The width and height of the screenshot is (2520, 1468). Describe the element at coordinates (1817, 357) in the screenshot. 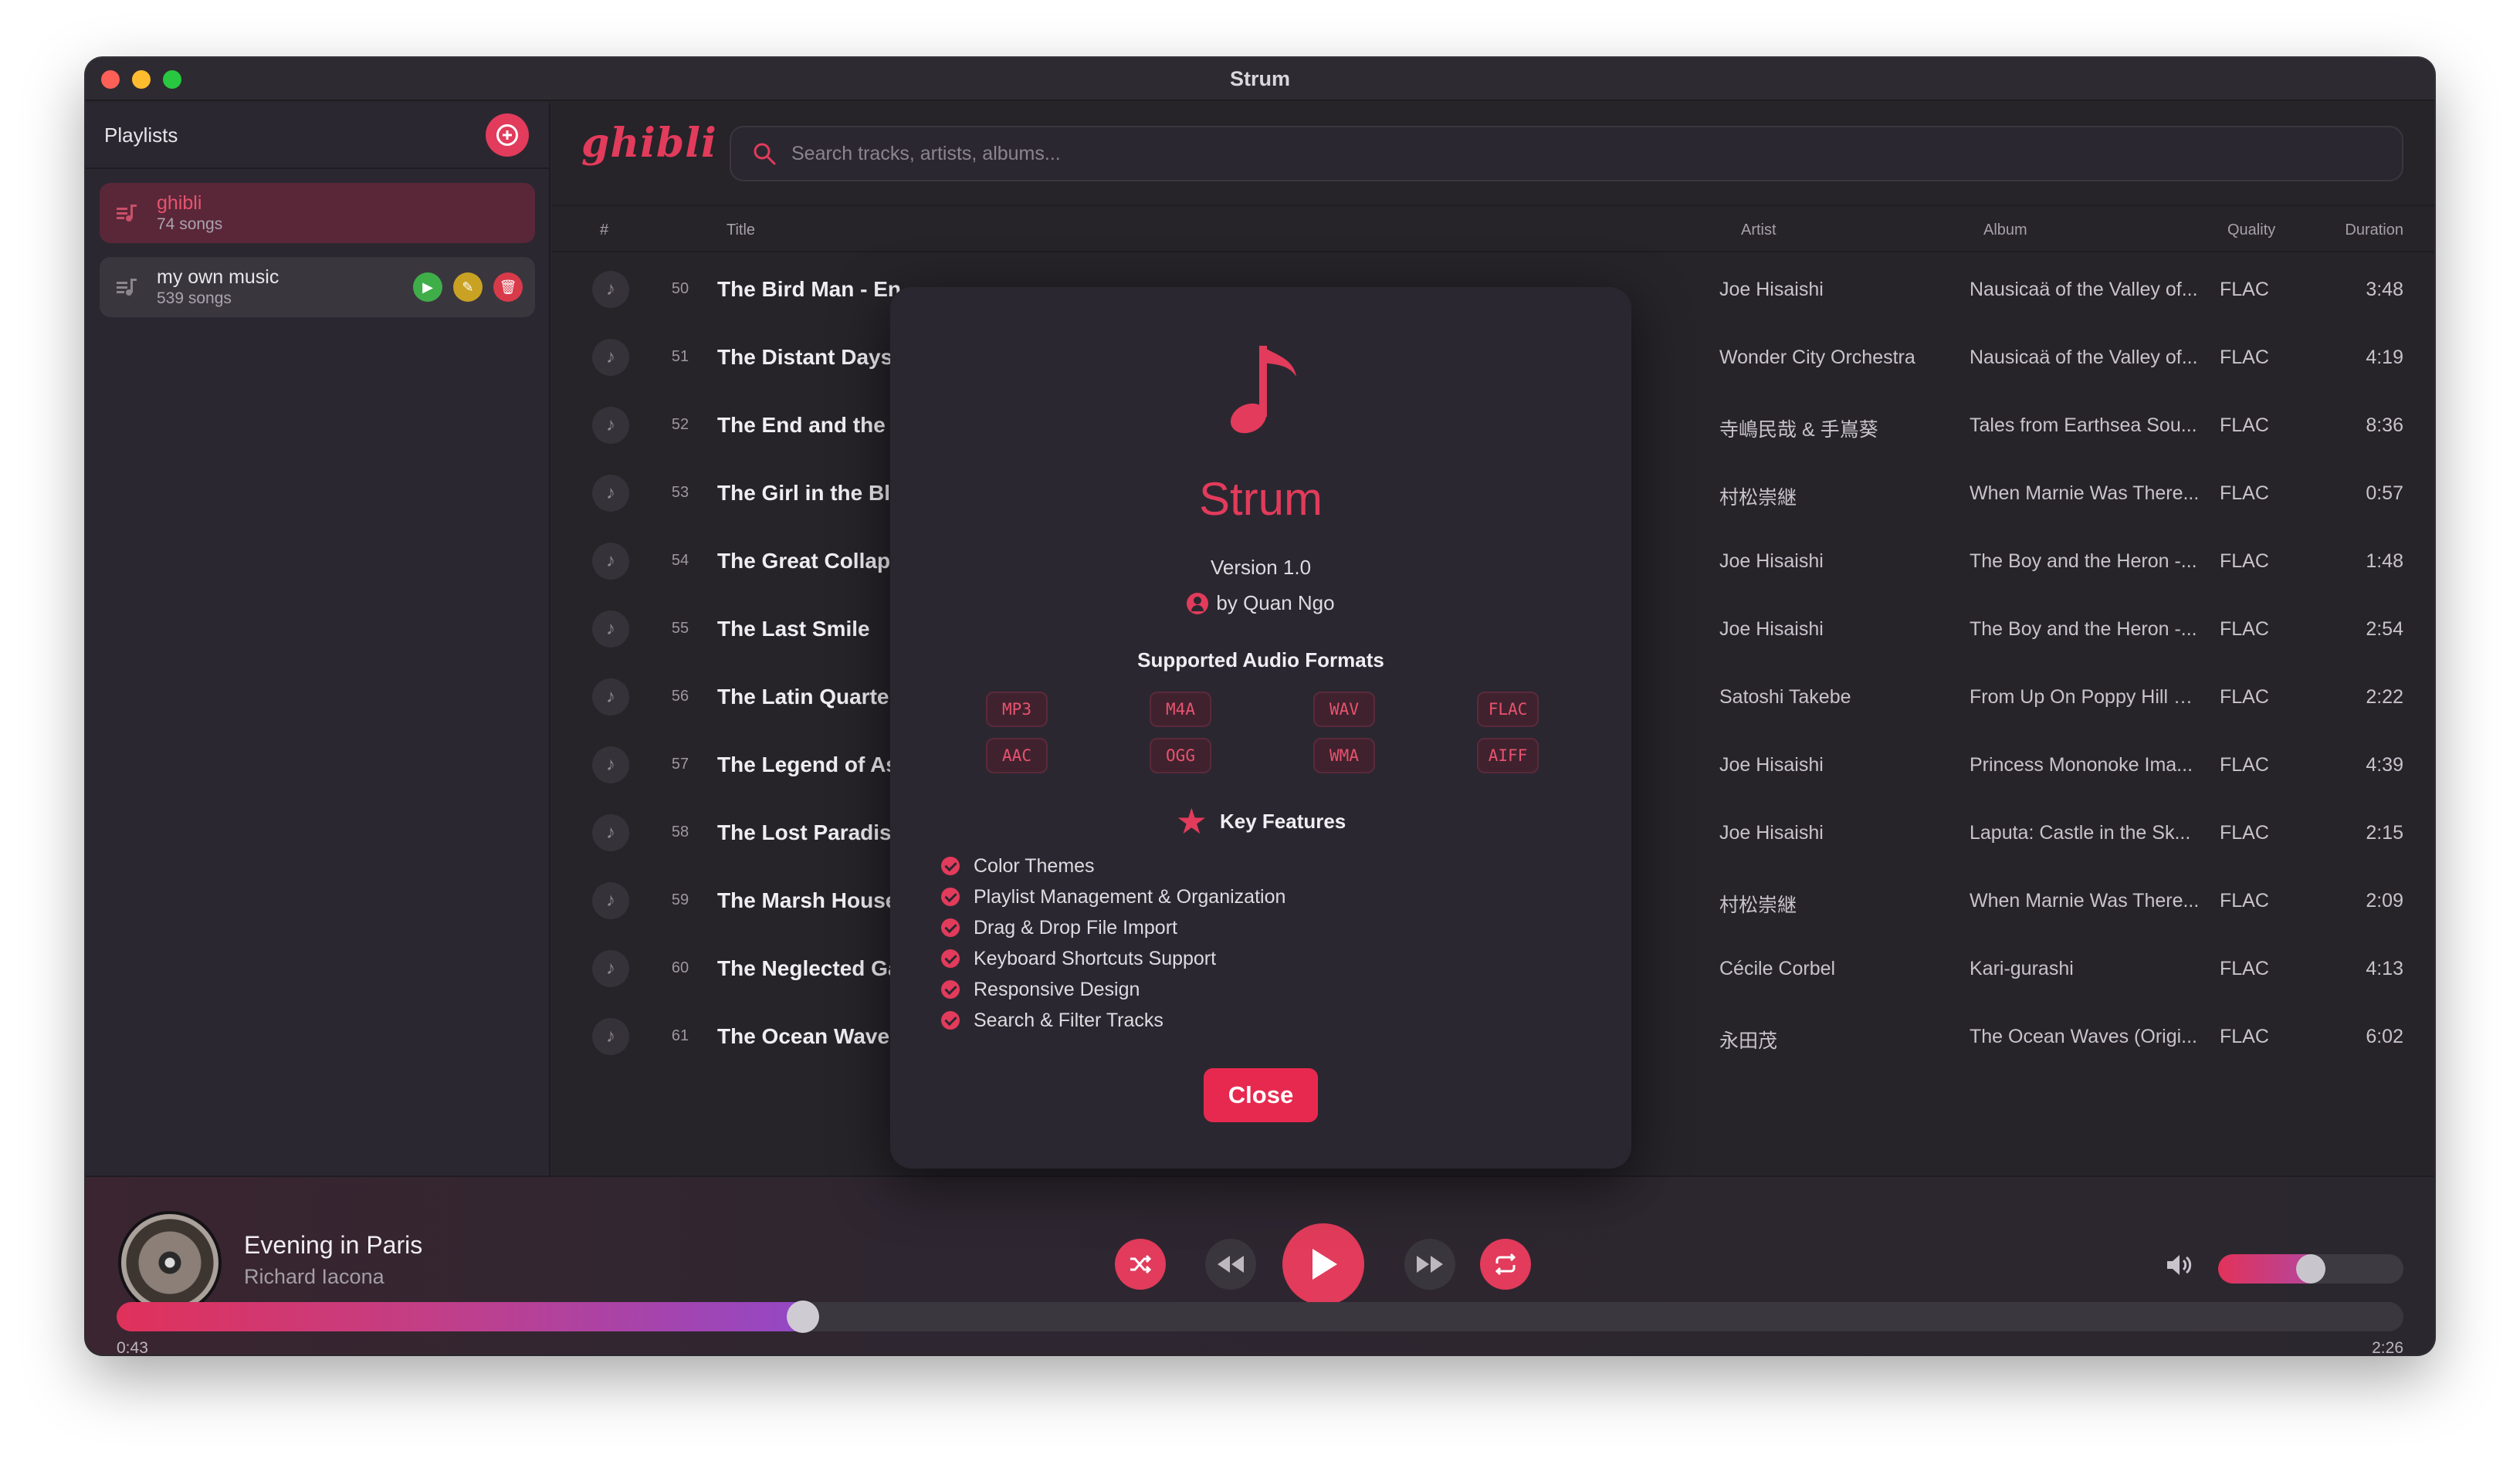

I see `track-artist: Wonder City Orchestra` at that location.